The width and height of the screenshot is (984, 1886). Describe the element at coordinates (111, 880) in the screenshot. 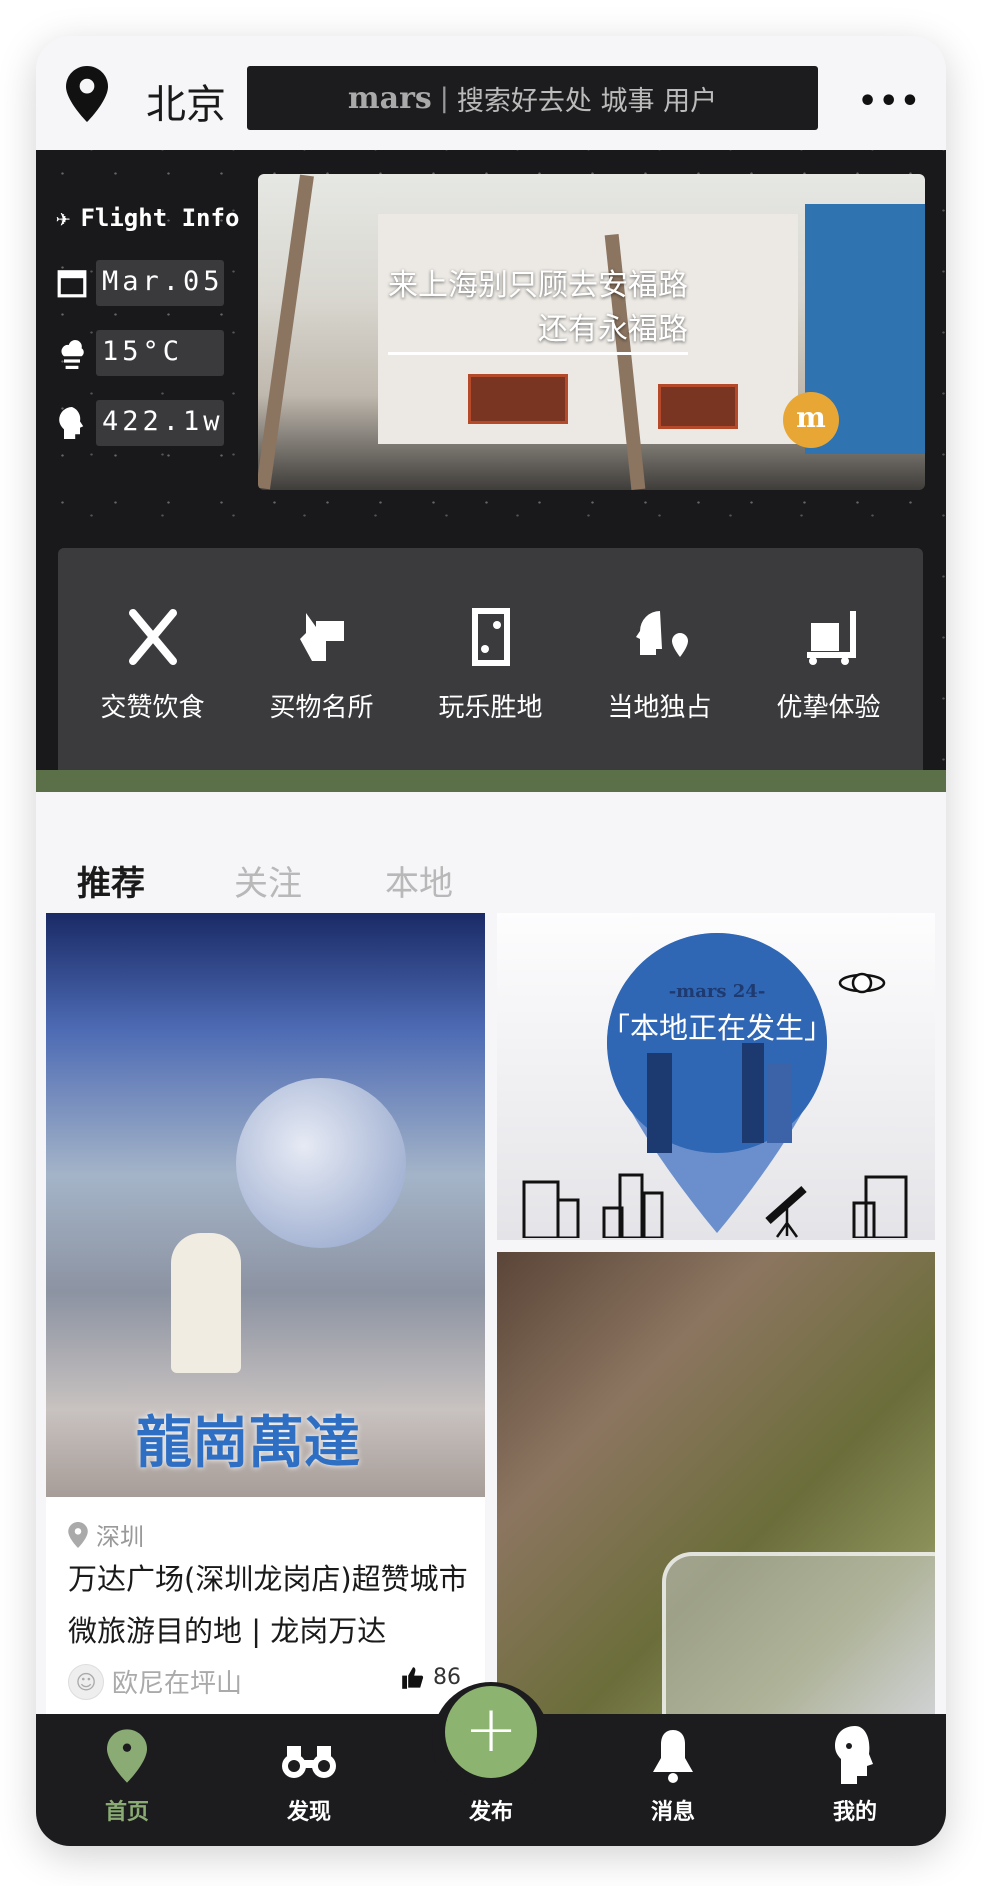

I see `tab-recommended: 推荐` at that location.